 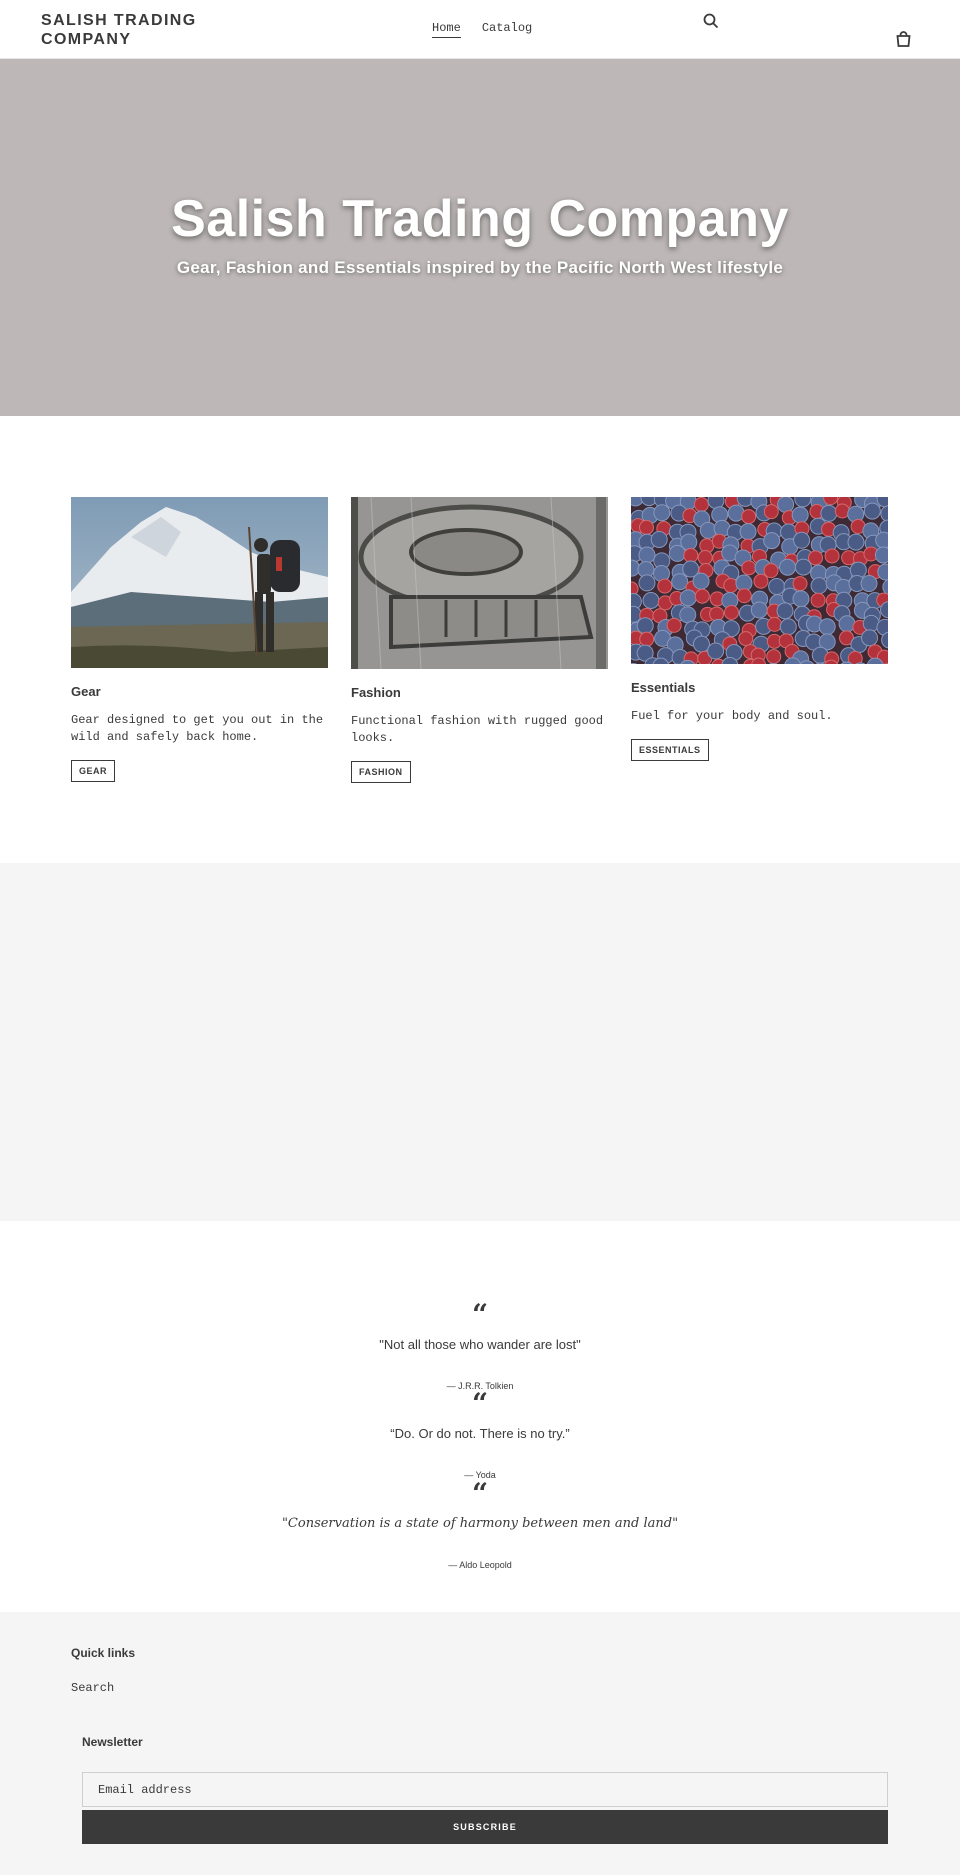 I want to click on quote-text: "Not all those who wander are lost", so click(x=480, y=1344).